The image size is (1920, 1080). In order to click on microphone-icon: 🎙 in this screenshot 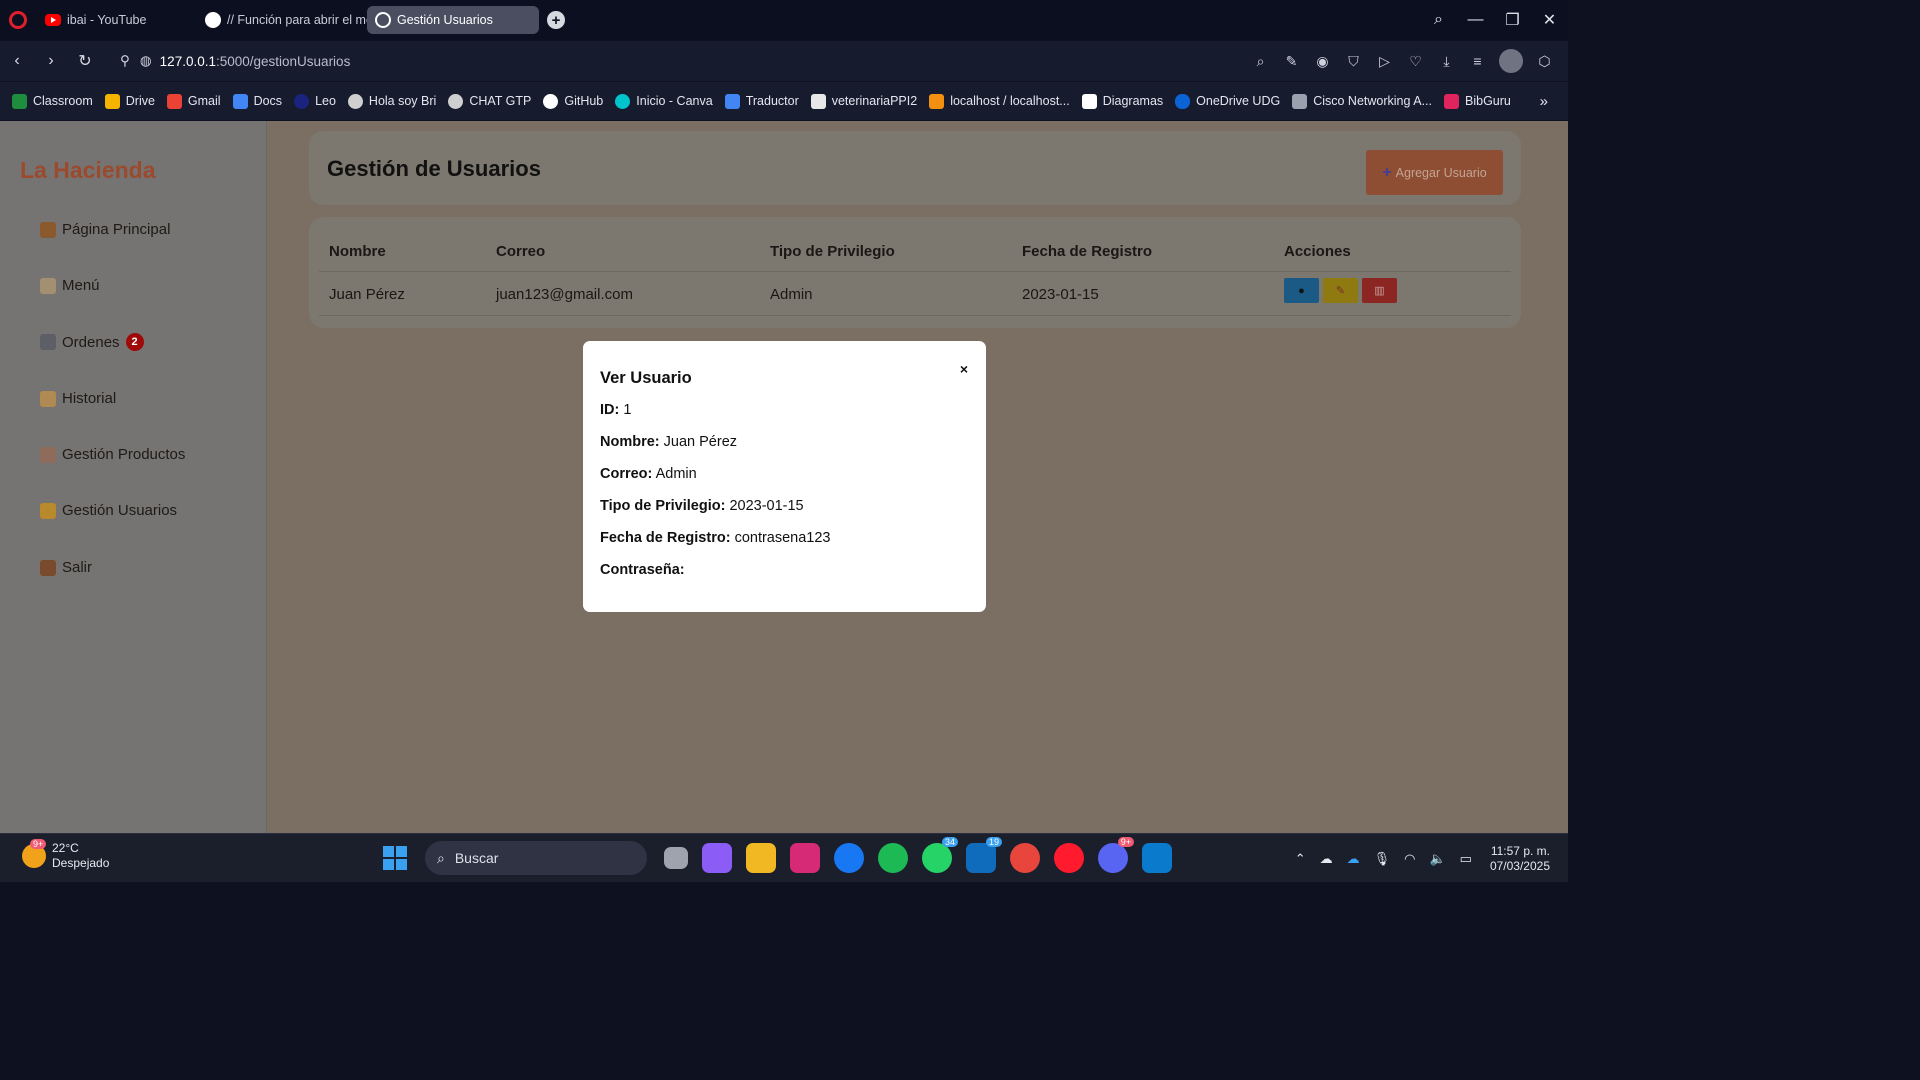, I will do `click(1382, 859)`.